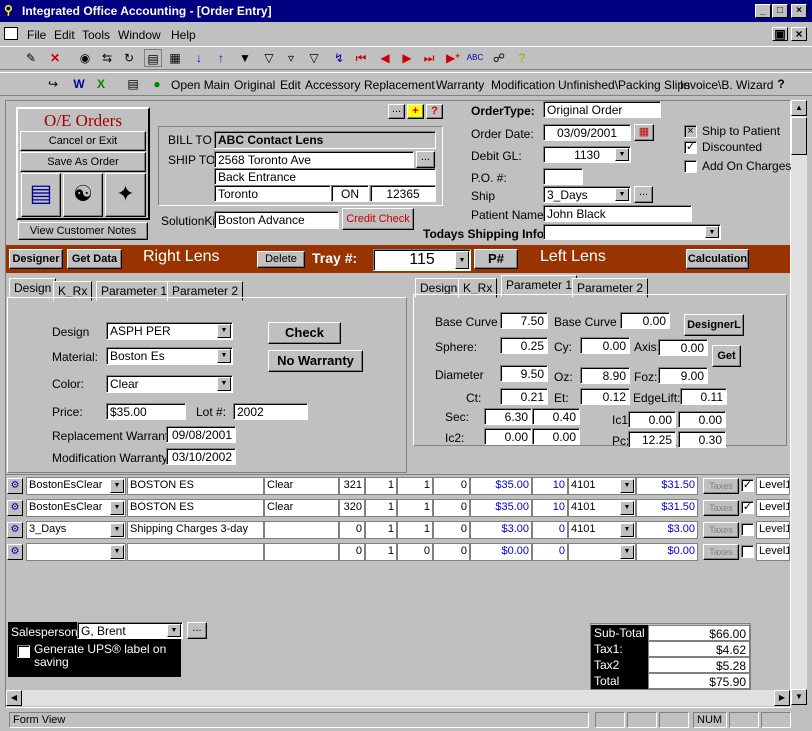 The image size is (812, 731). What do you see at coordinates (79, 84) in the screenshot?
I see `word-icon: W` at bounding box center [79, 84].